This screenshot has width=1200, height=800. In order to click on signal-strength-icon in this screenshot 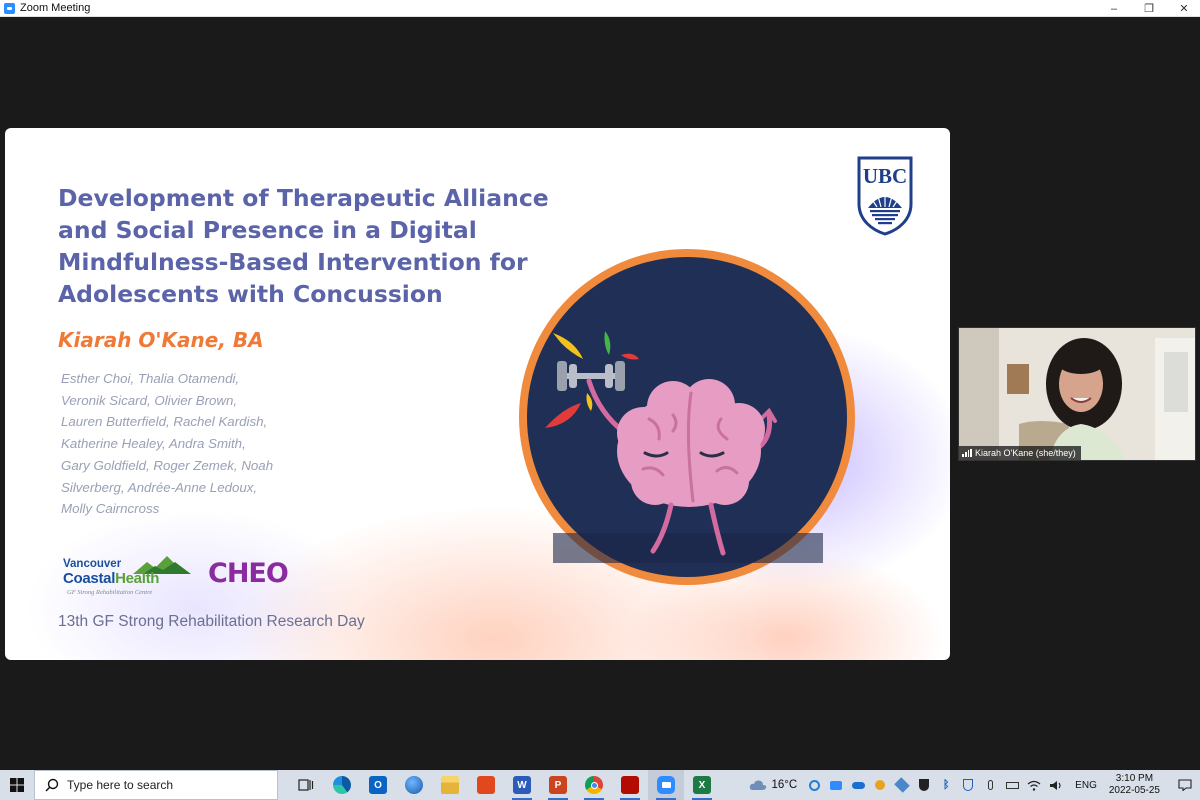, I will do `click(967, 453)`.